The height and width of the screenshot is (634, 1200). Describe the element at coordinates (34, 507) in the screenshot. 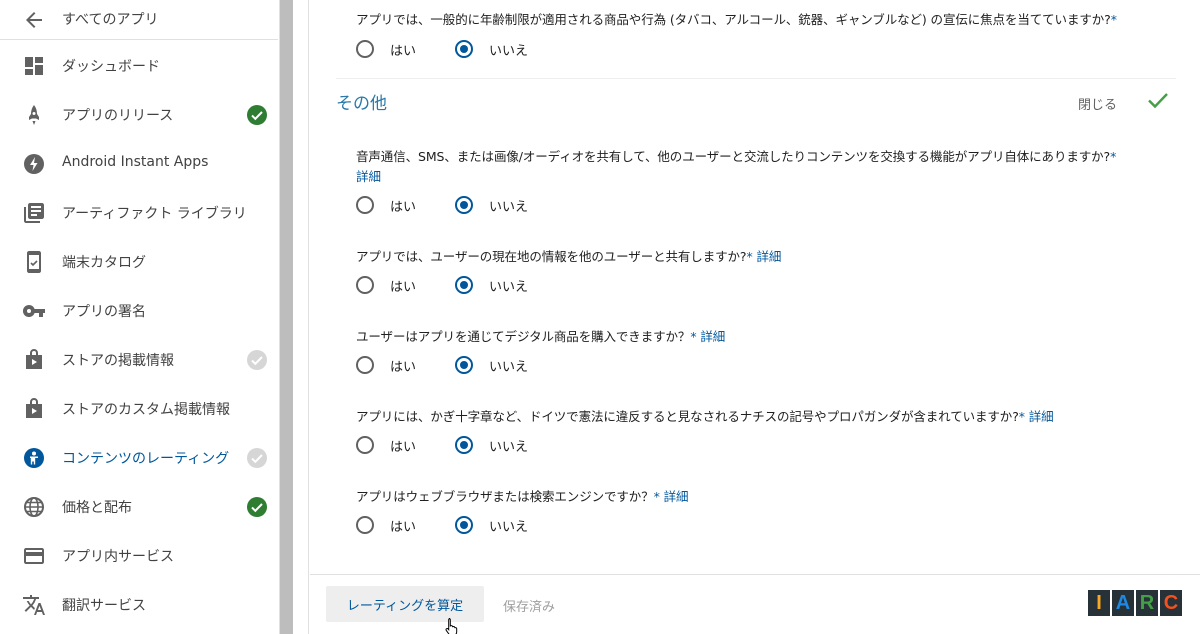

I see `globe-icon` at that location.